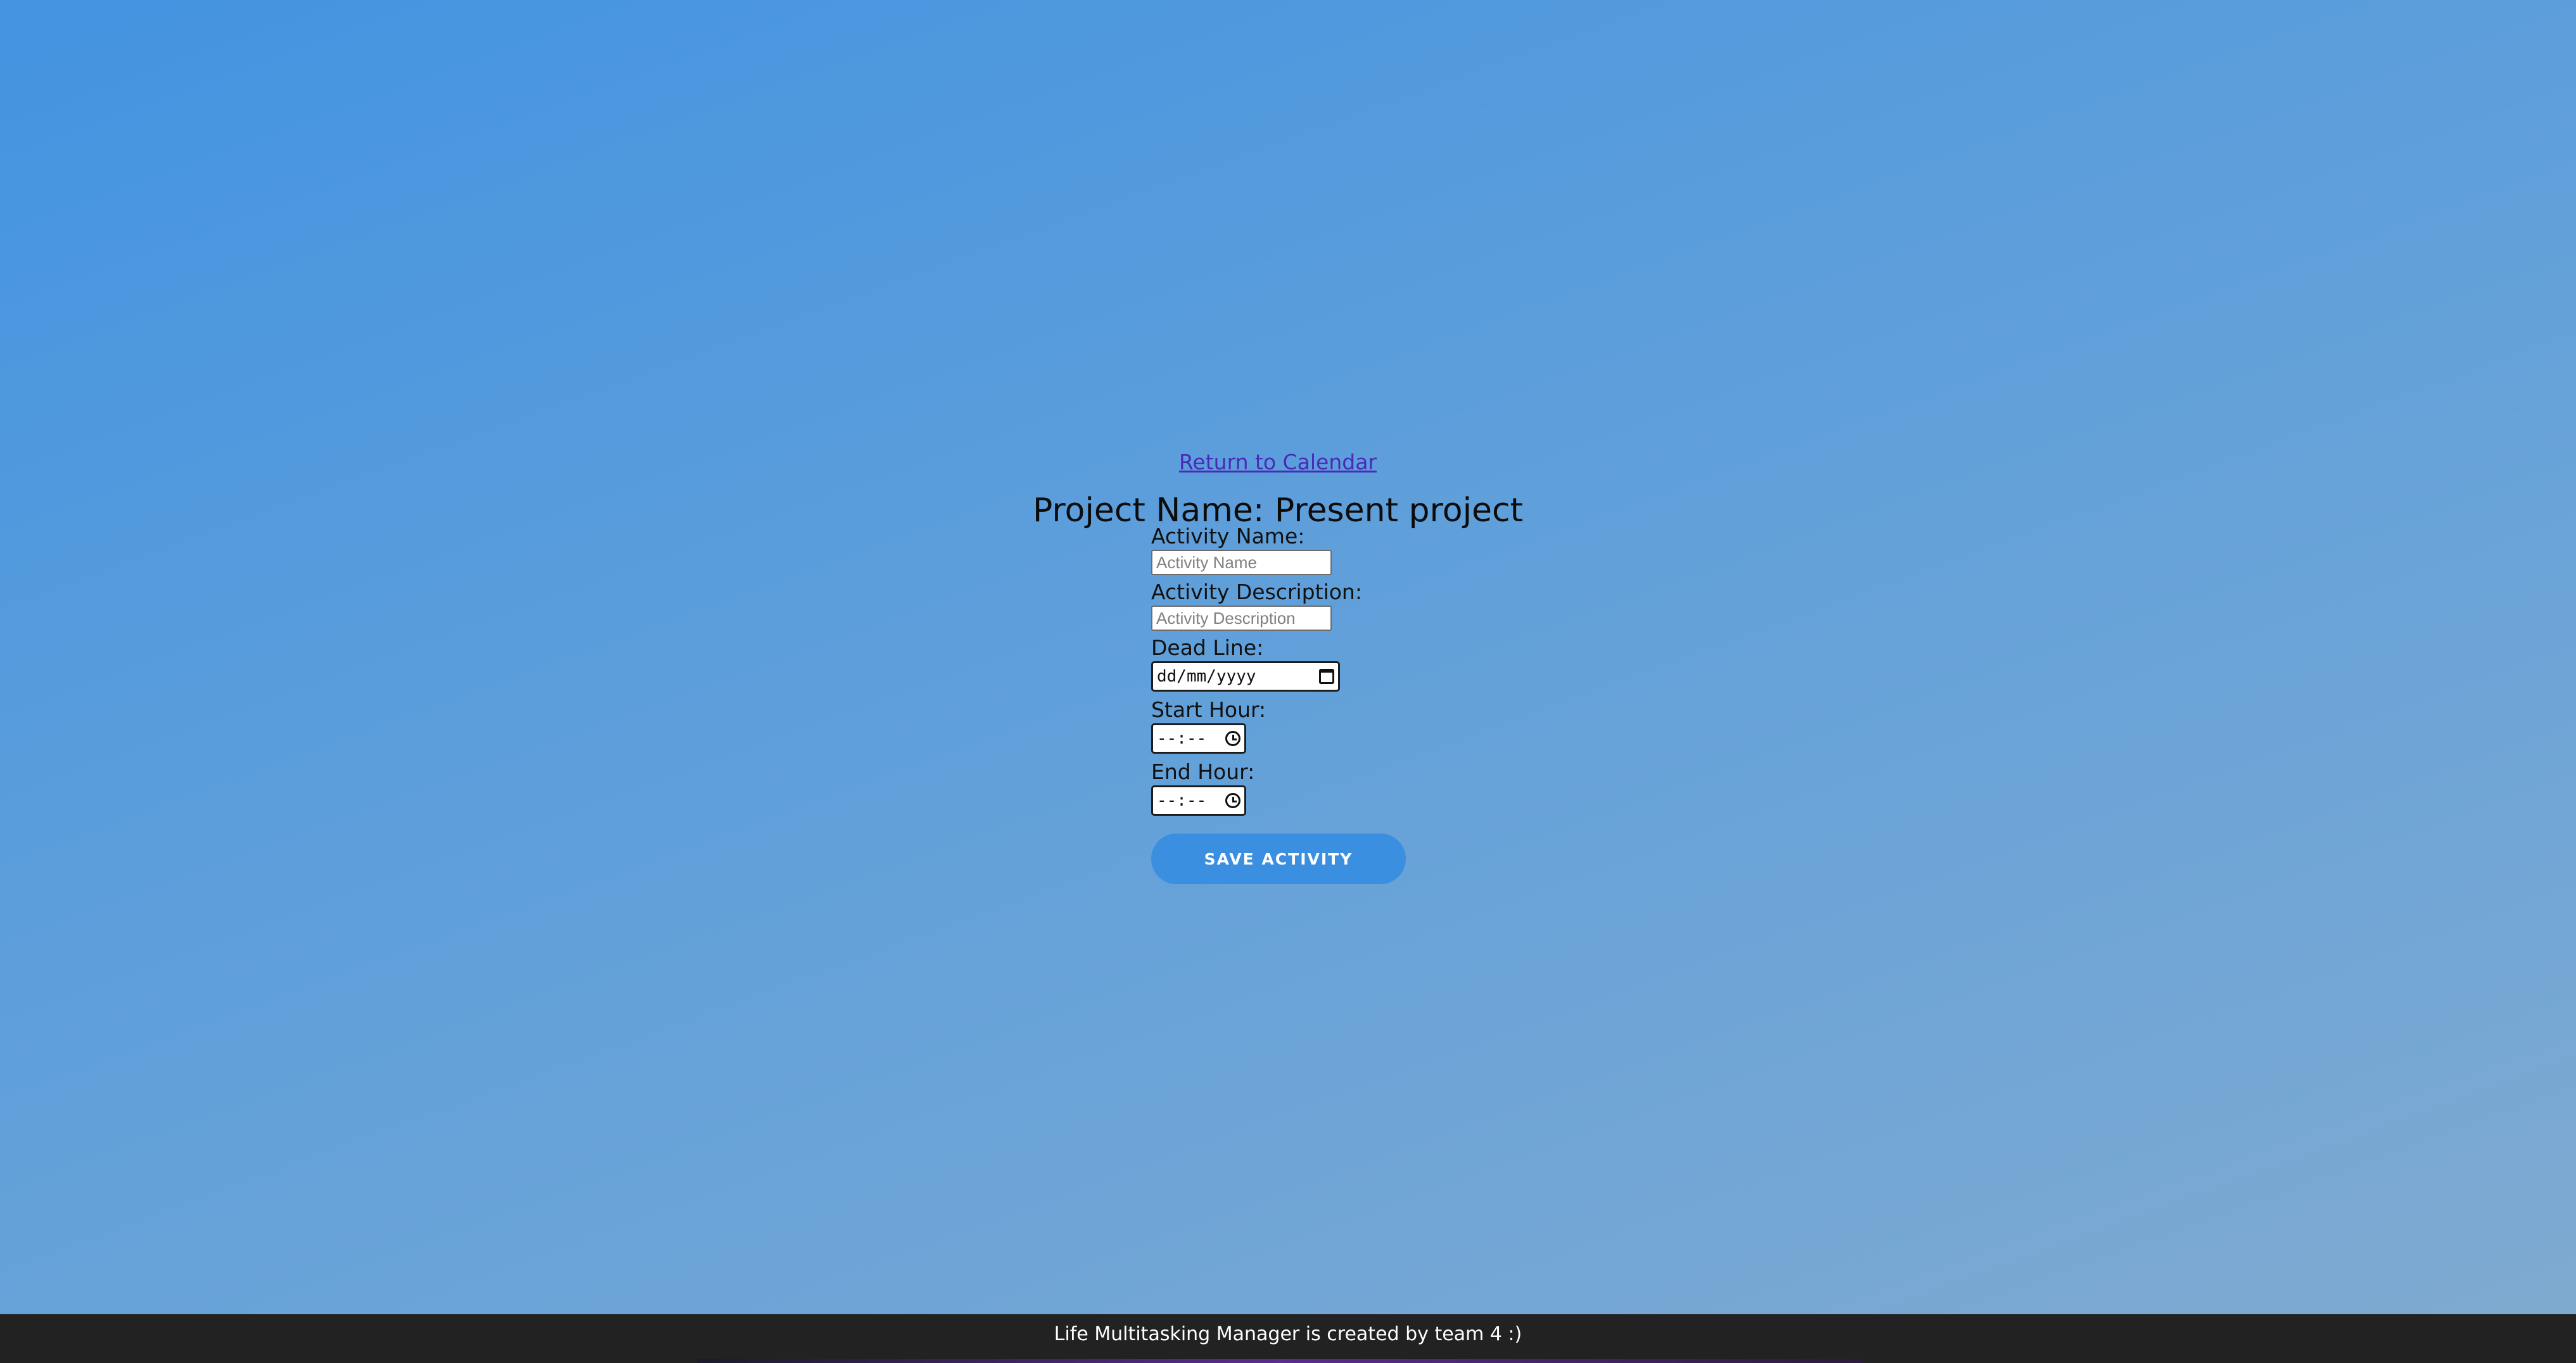 The image size is (2576, 1363). I want to click on save-activity-button: Save Activity, so click(1278, 859).